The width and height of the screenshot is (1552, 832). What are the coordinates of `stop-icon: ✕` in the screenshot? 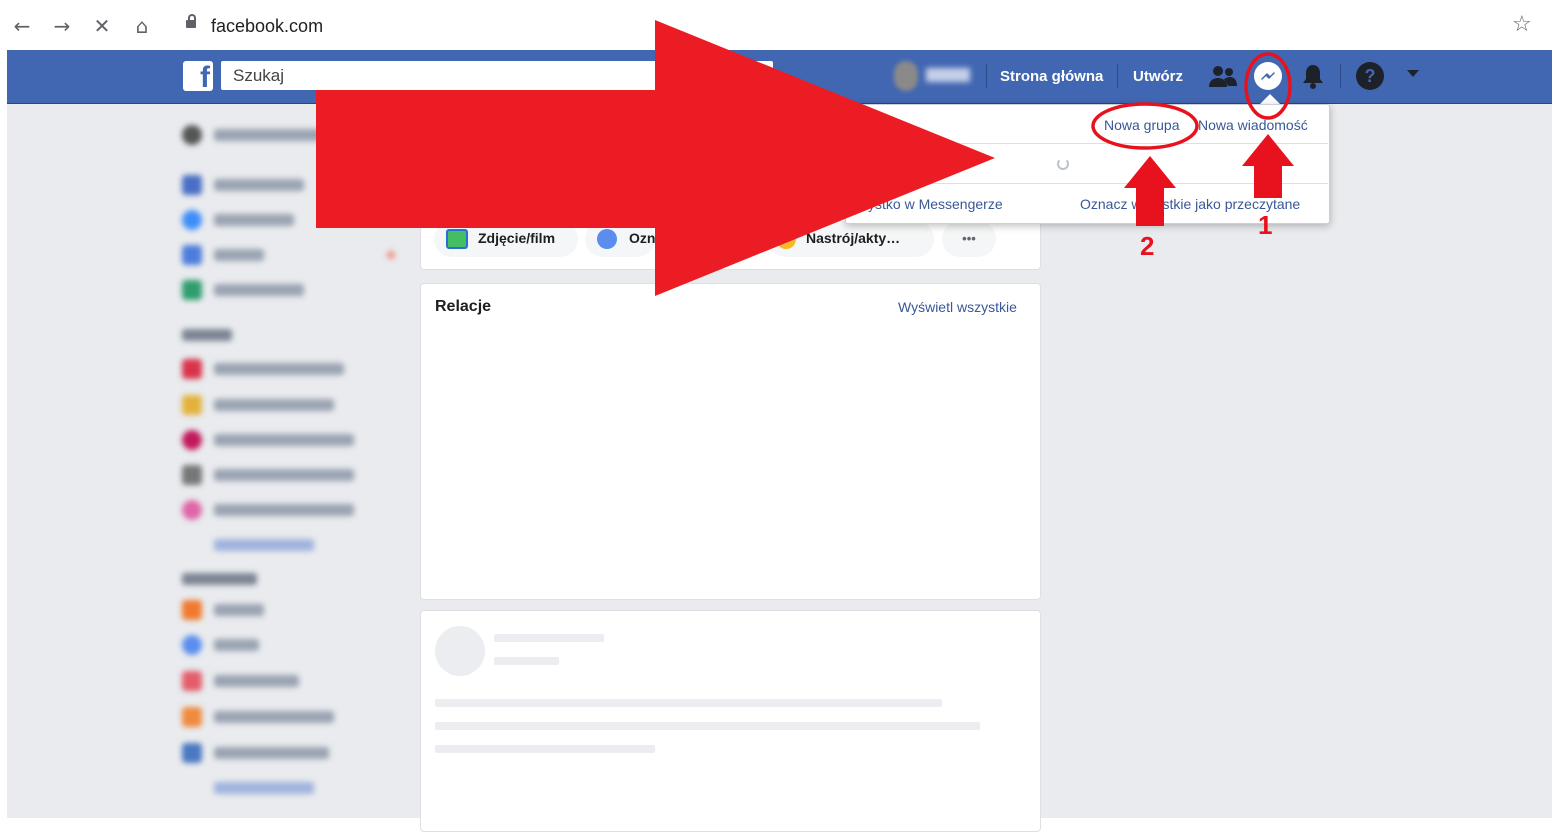 It's located at (102, 26).